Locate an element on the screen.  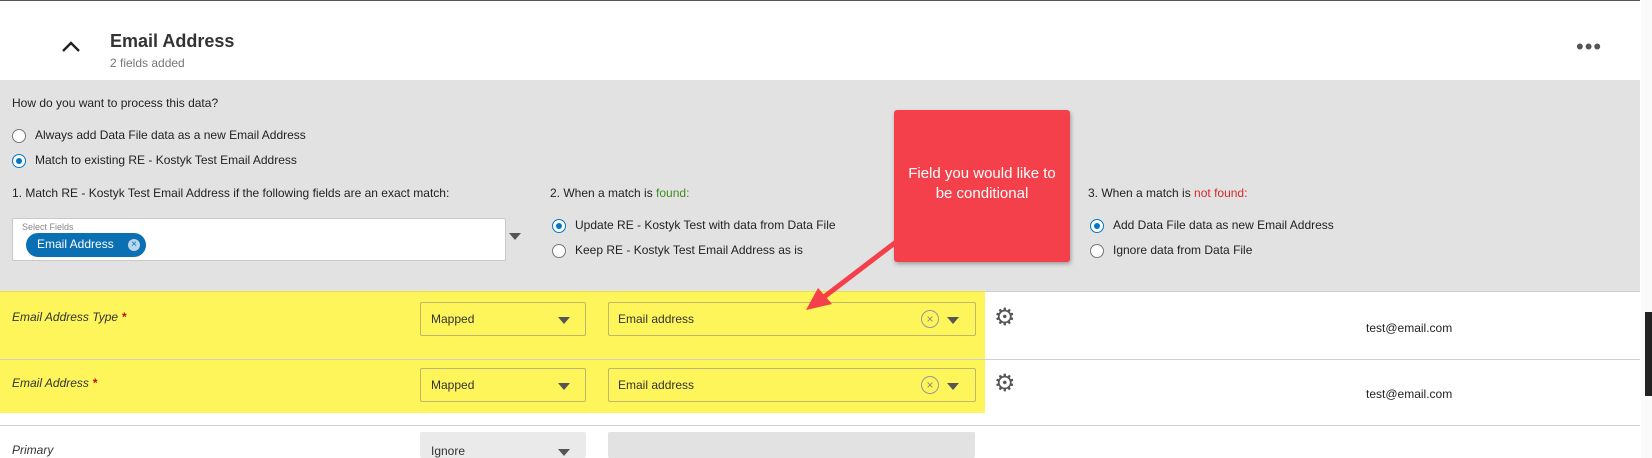
select-dropdown-arrow-icon is located at coordinates (515, 236).